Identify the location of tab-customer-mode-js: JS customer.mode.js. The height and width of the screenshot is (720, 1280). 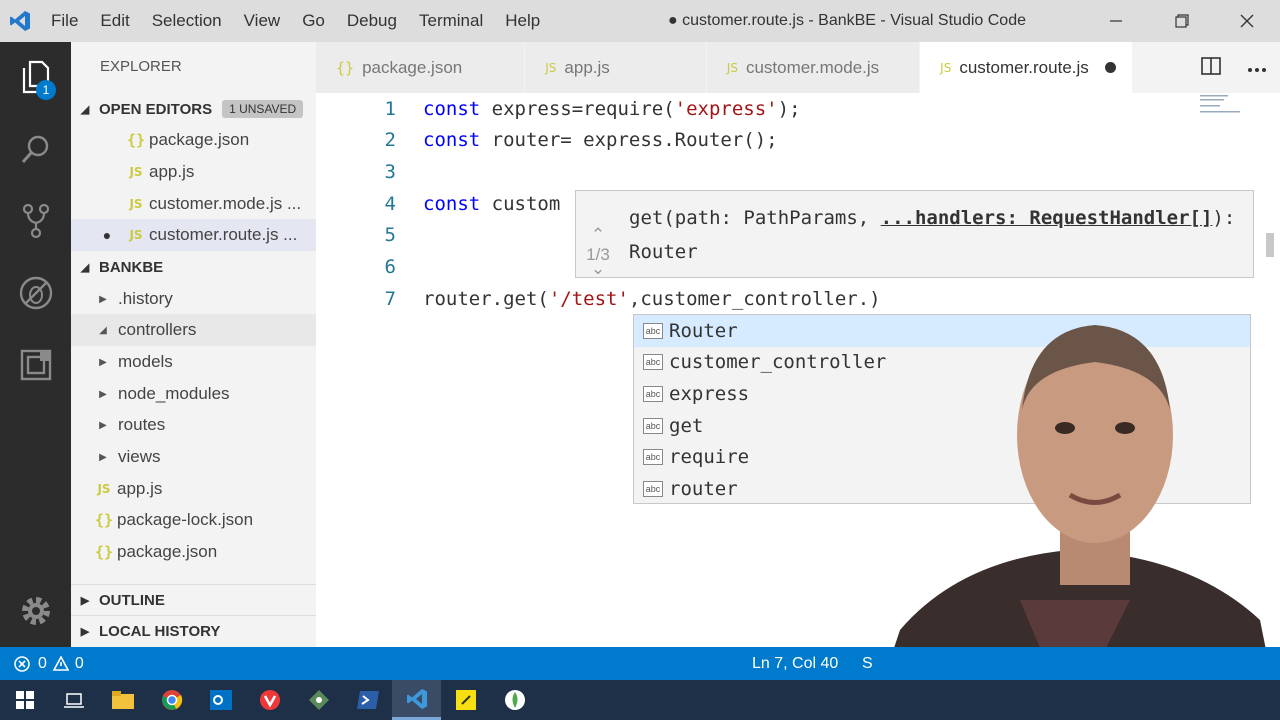
(813, 67).